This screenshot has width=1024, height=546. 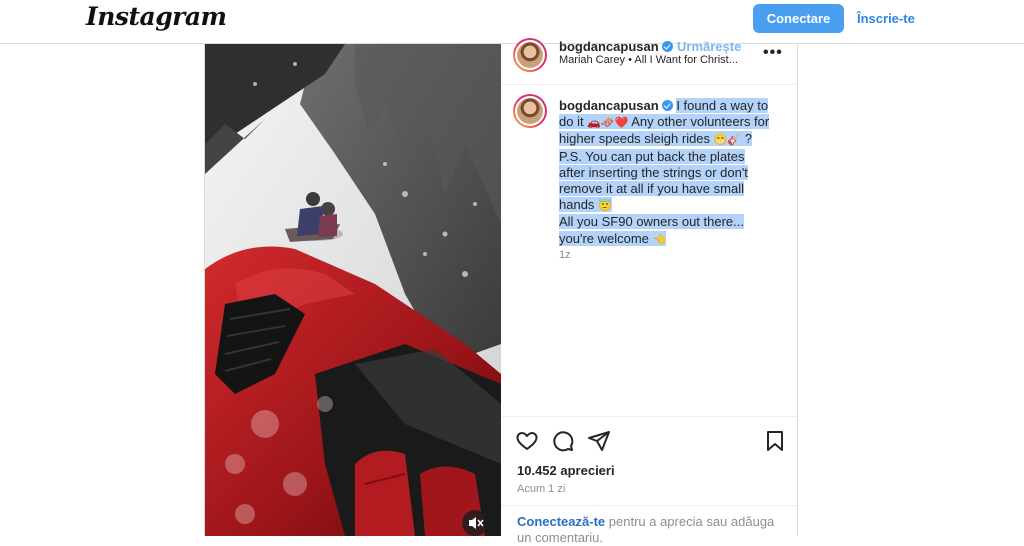 What do you see at coordinates (709, 46) in the screenshot?
I see `follow-button: Urmărește` at bounding box center [709, 46].